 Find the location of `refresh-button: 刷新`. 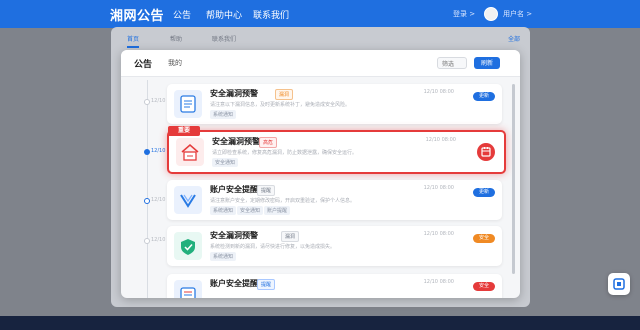

refresh-button: 刷新 is located at coordinates (487, 63).